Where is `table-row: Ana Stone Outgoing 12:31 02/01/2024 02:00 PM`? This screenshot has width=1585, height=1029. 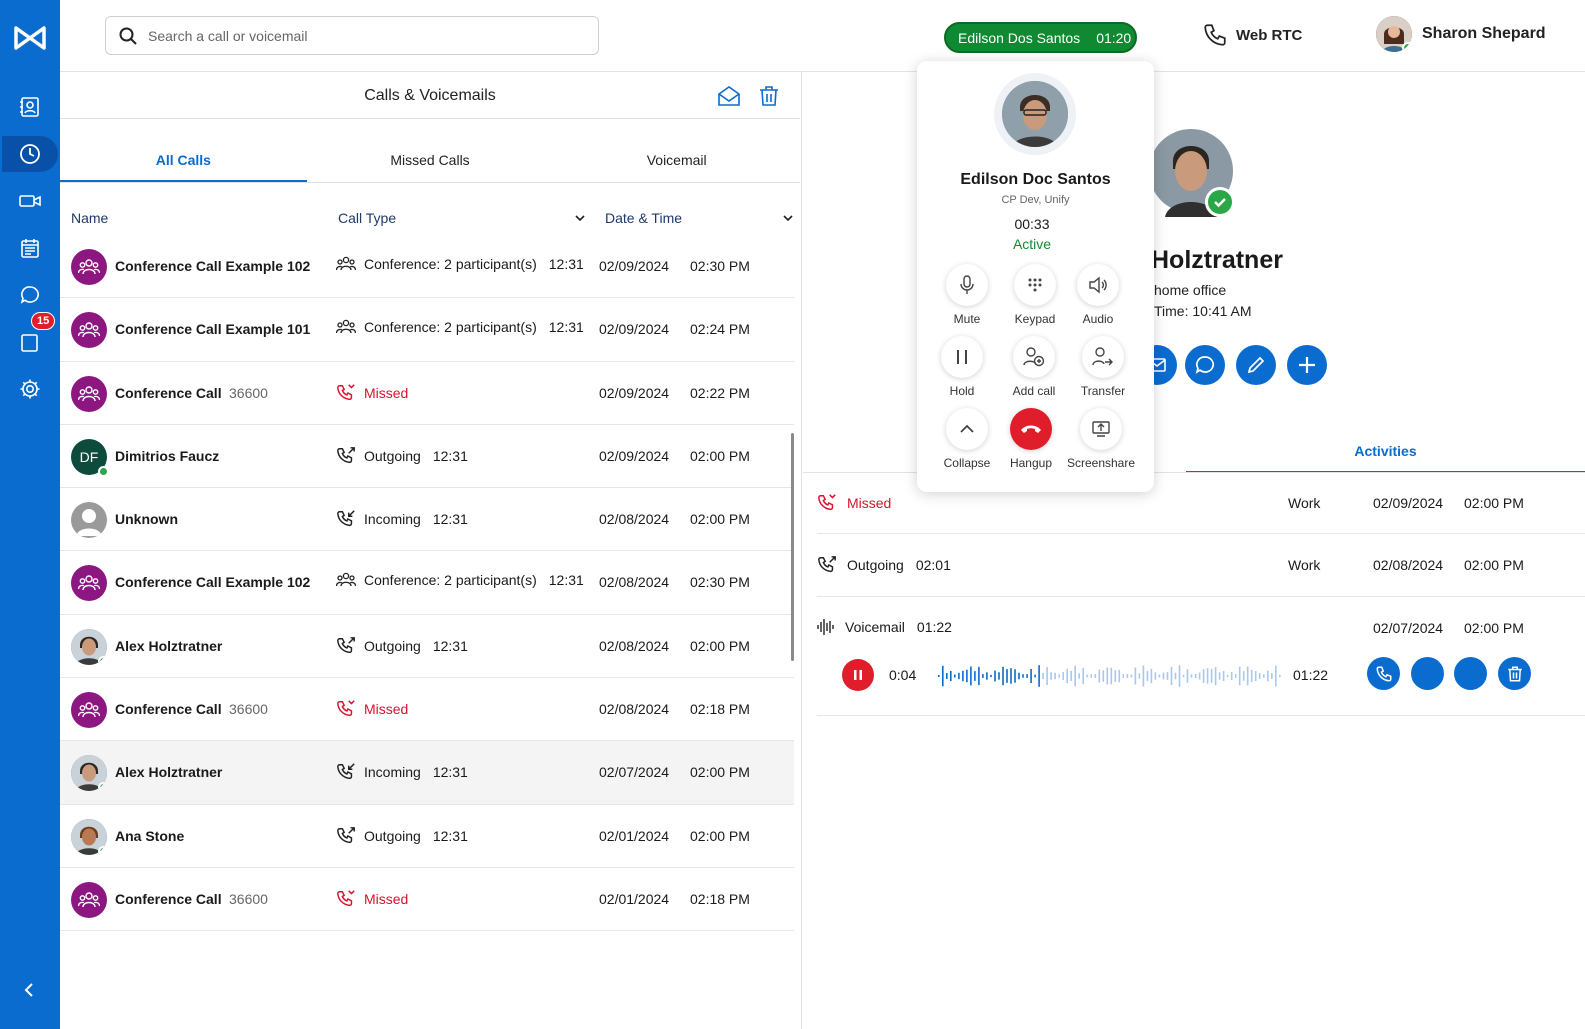 table-row: Ana Stone Outgoing 12:31 02/01/2024 02:00 PM is located at coordinates (427, 836).